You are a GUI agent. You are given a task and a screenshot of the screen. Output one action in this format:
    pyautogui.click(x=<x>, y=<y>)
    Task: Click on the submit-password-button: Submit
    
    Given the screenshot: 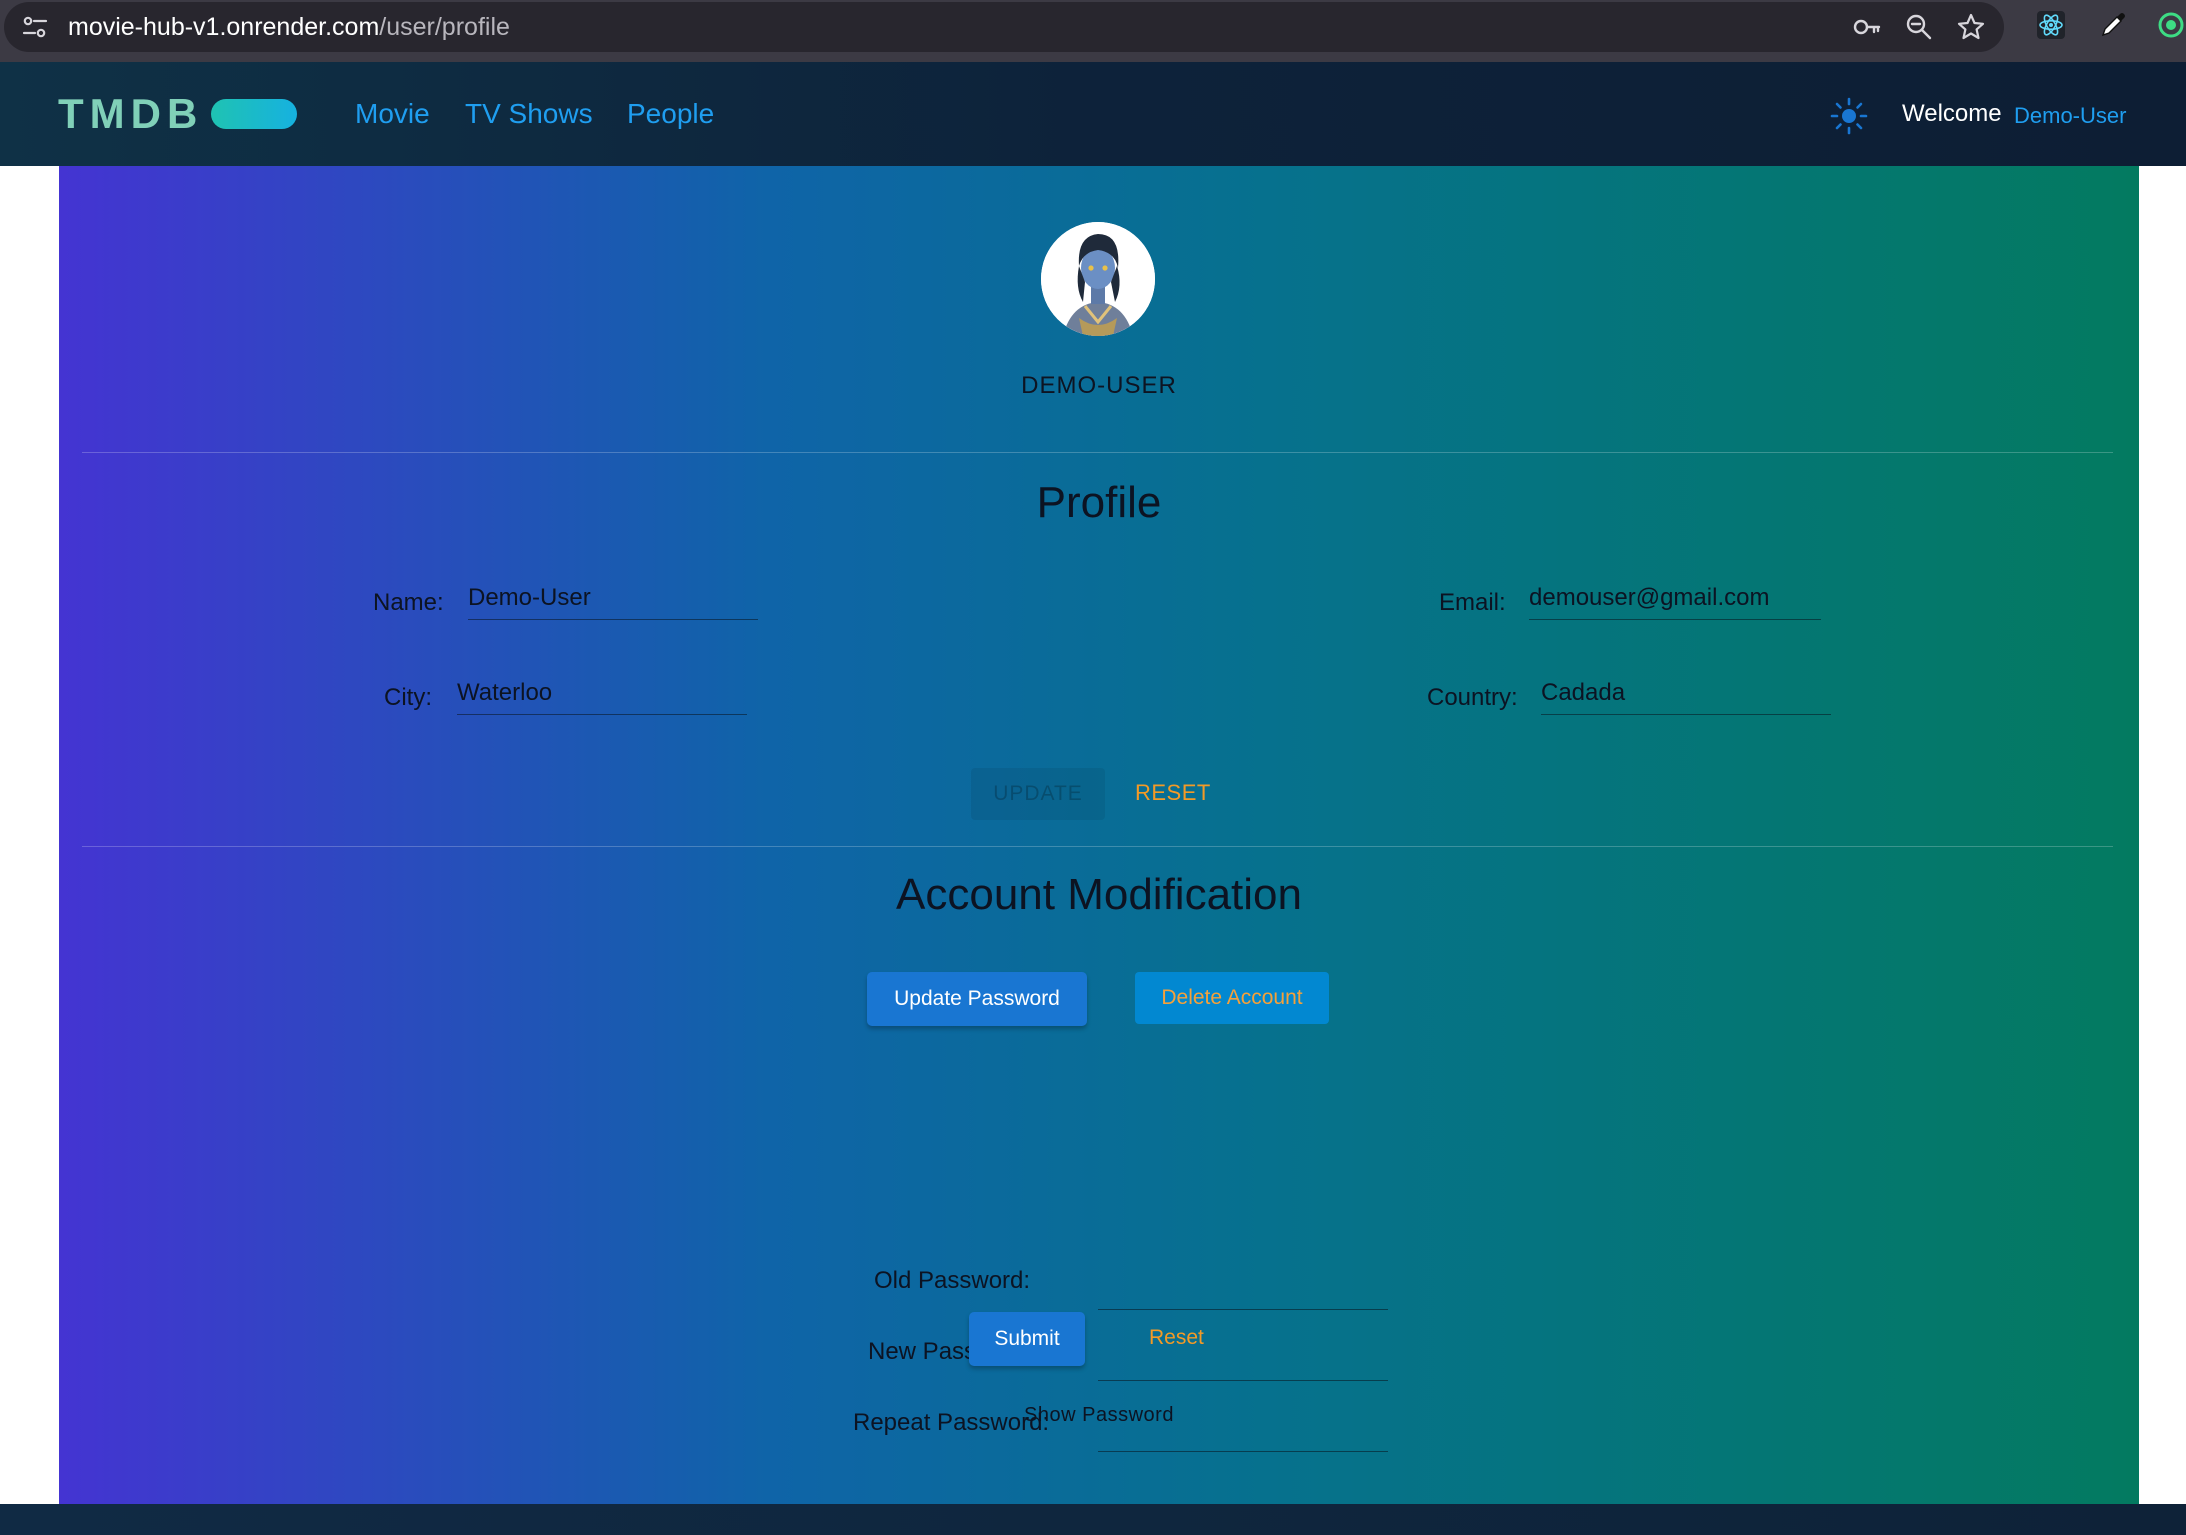 What is the action you would take?
    pyautogui.click(x=1027, y=1339)
    